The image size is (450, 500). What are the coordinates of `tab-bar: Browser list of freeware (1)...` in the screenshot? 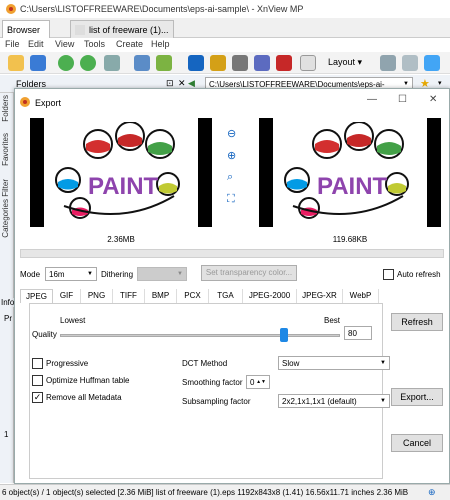 It's located at (225, 28).